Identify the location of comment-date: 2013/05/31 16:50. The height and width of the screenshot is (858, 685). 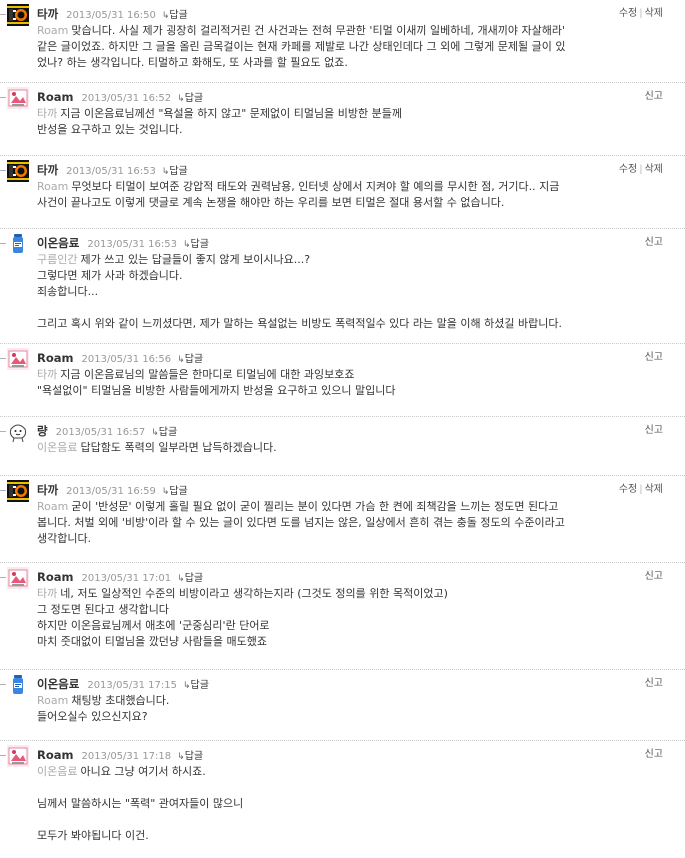
(111, 15).